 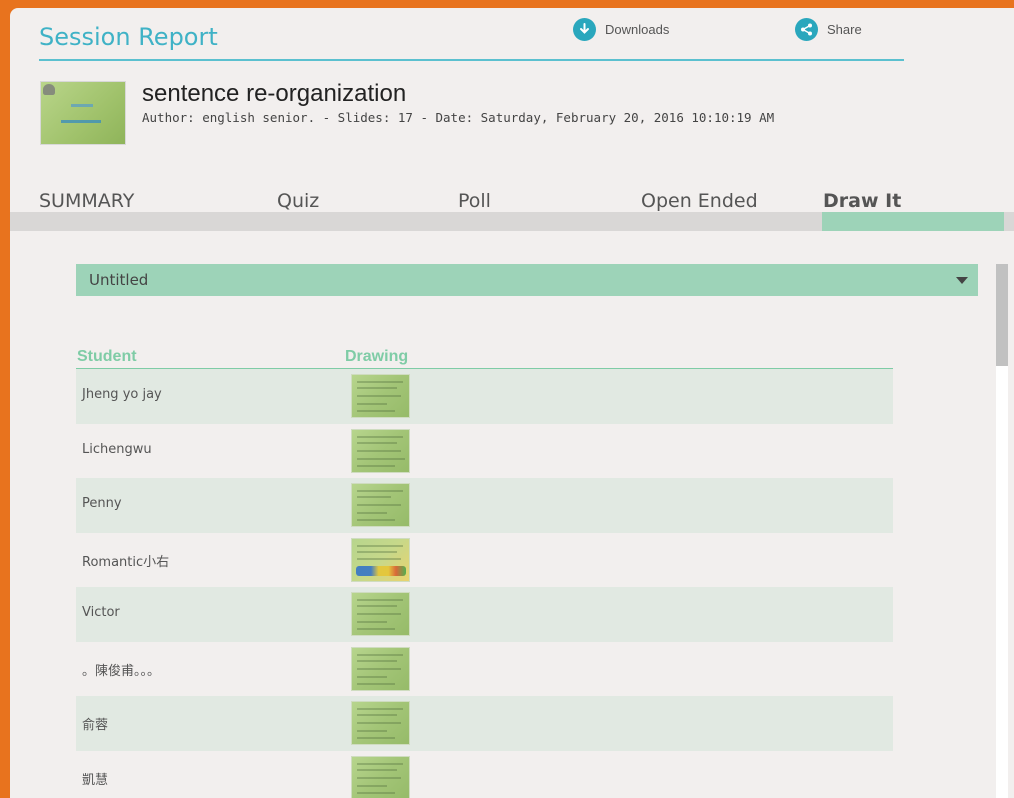 What do you see at coordinates (806, 29) in the screenshot?
I see `share-icon` at bounding box center [806, 29].